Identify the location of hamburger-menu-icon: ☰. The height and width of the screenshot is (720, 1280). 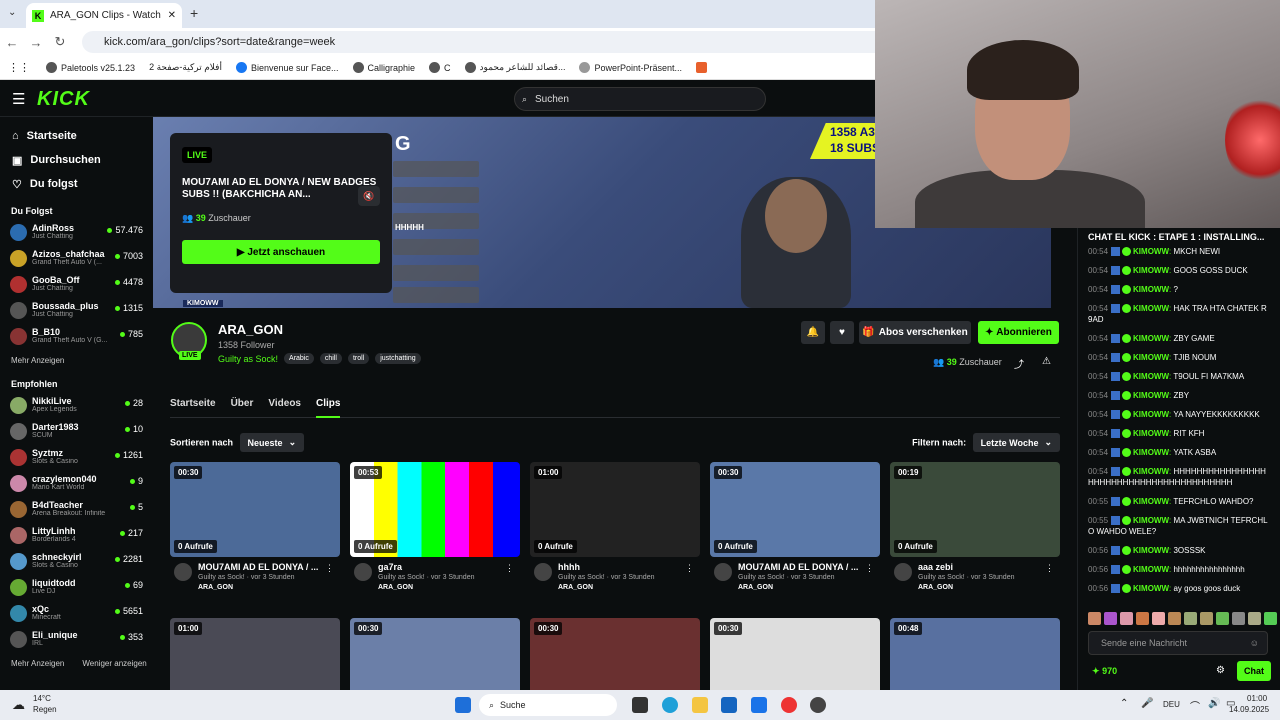
(18, 99).